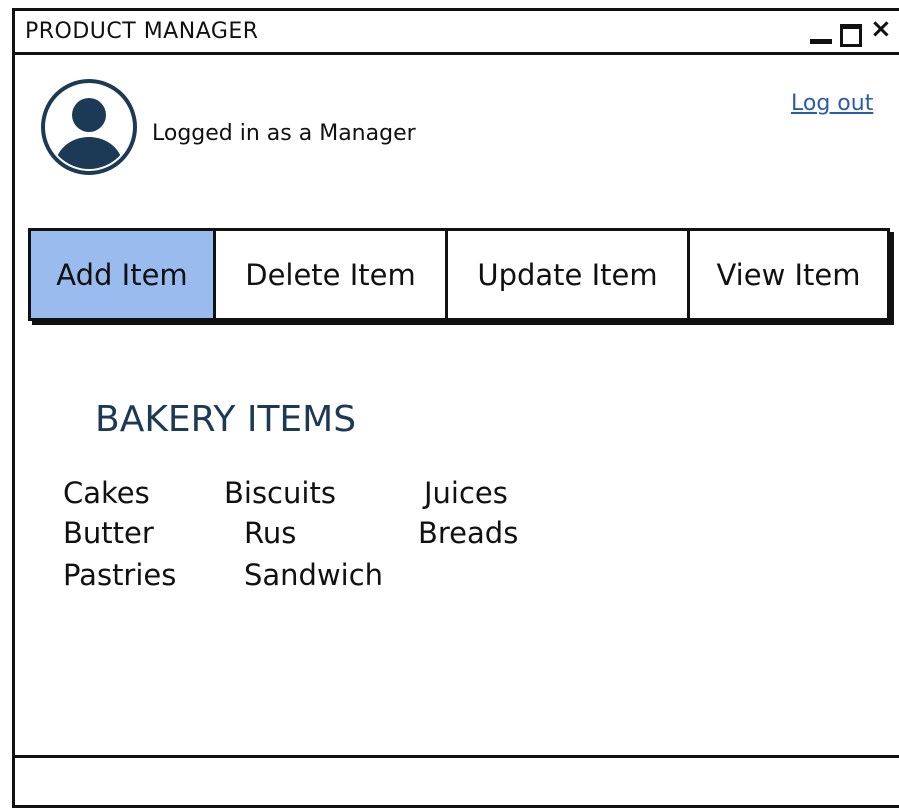 The image size is (899, 808). I want to click on logout-link: Log out, so click(832, 103).